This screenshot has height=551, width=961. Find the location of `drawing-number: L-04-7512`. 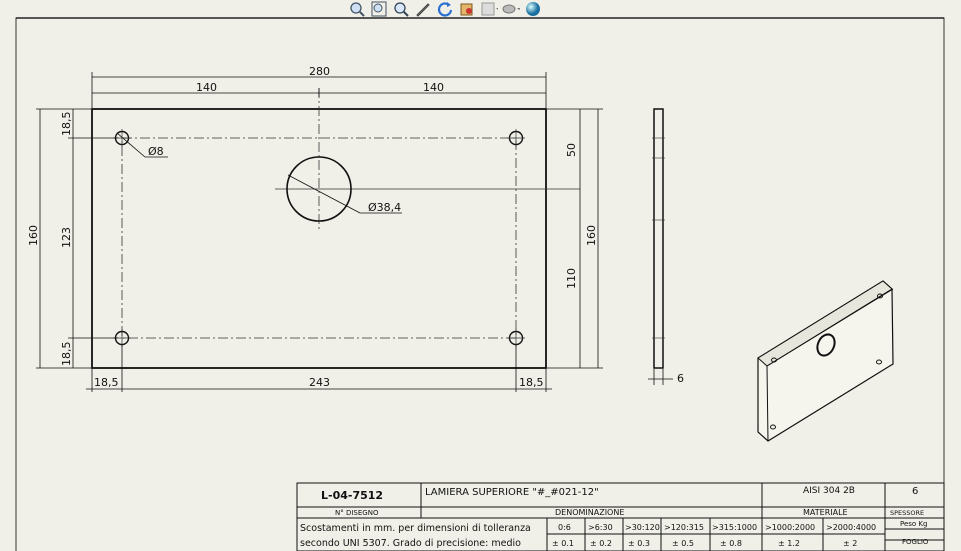

drawing-number: L-04-7512 is located at coordinates (352, 495).